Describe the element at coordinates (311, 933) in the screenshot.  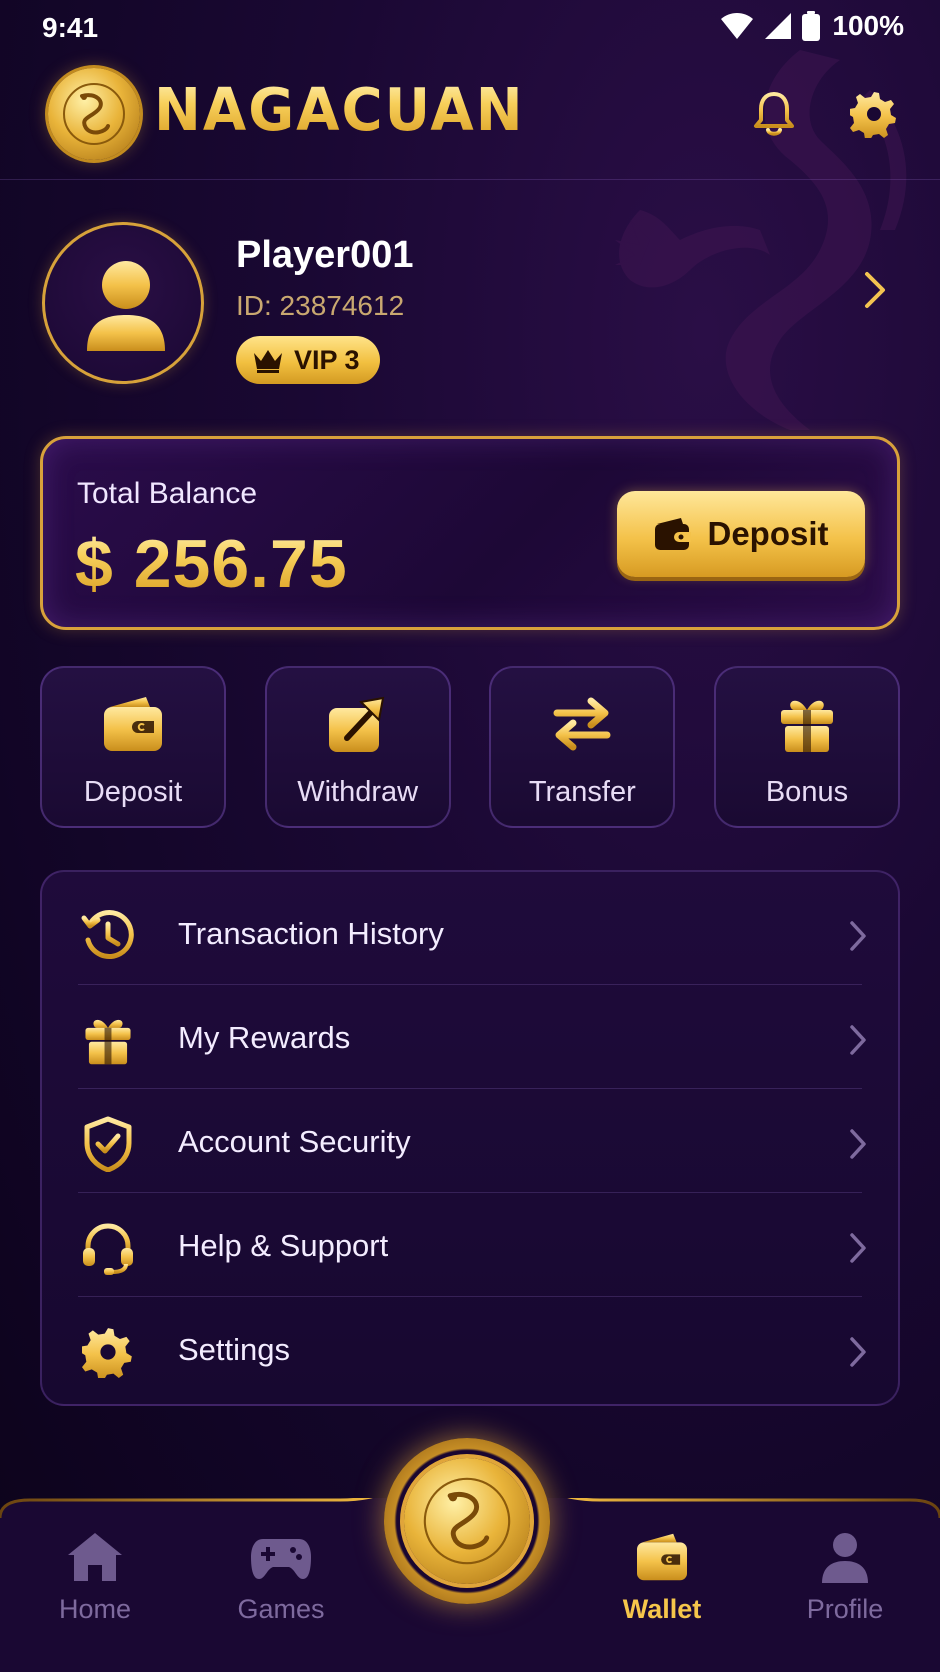
I see `menu-item-label: Transaction History` at that location.